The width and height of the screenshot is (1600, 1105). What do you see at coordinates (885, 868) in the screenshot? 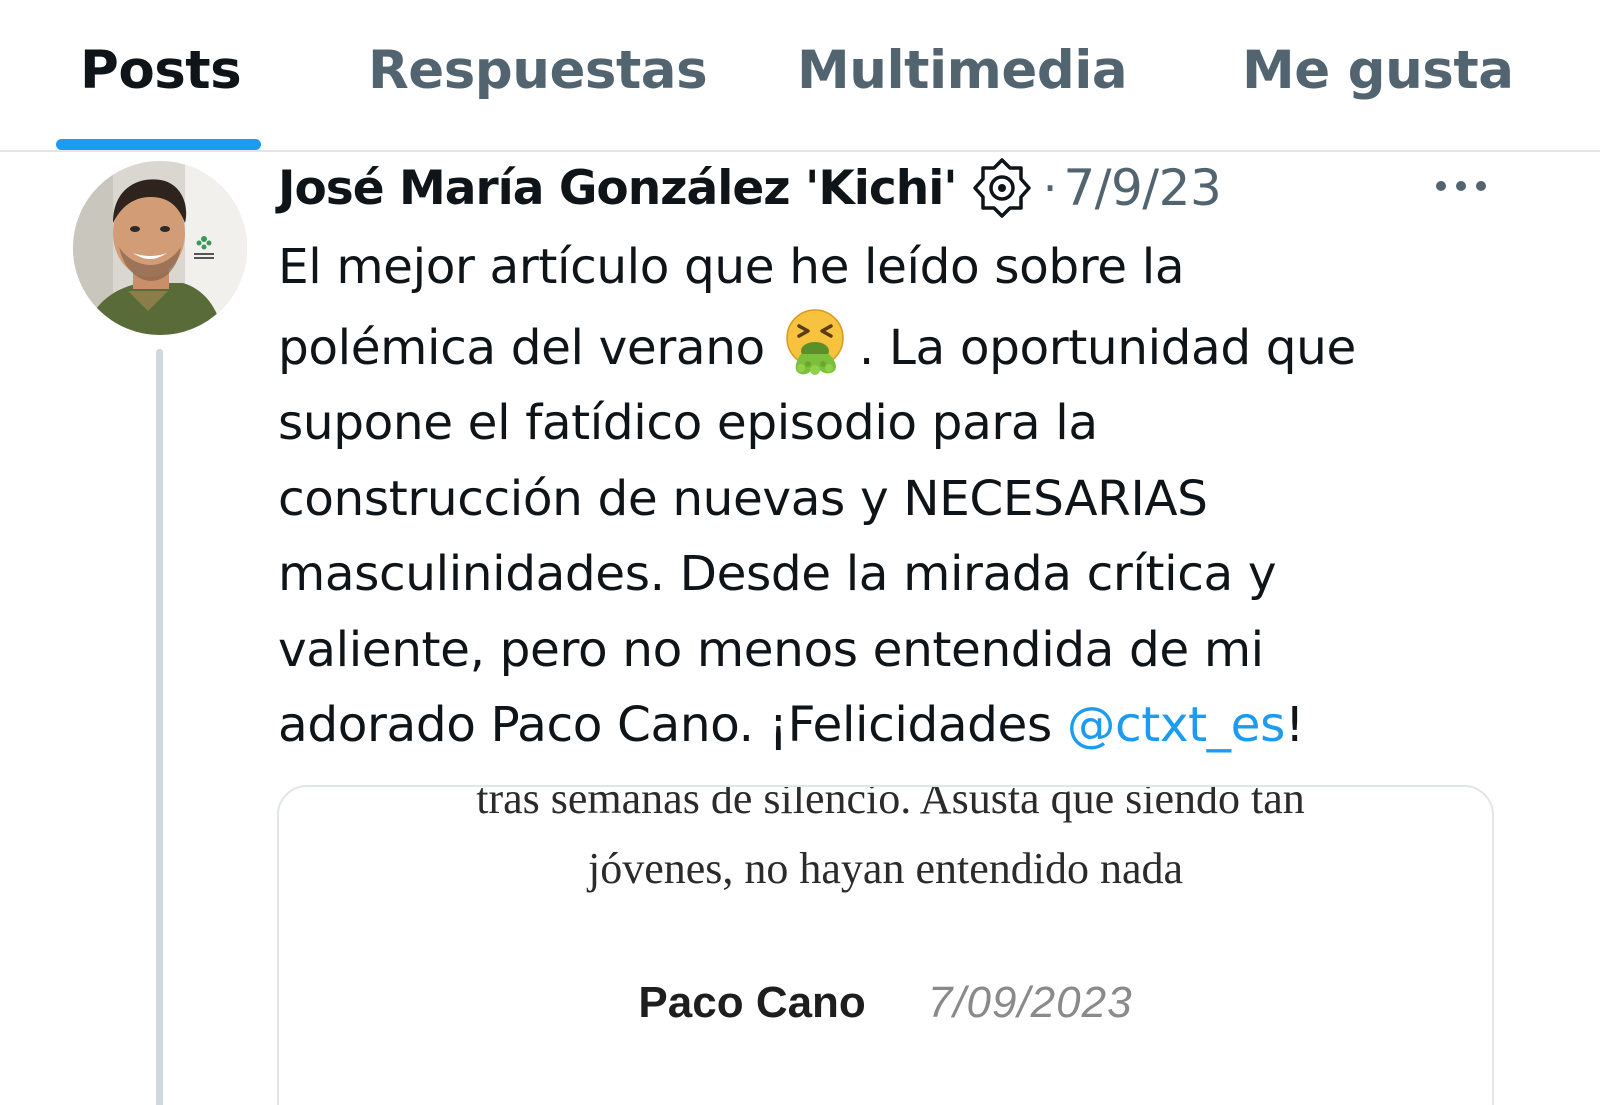
I see `media-text-line: jóvenes, no hayan entendido nada` at bounding box center [885, 868].